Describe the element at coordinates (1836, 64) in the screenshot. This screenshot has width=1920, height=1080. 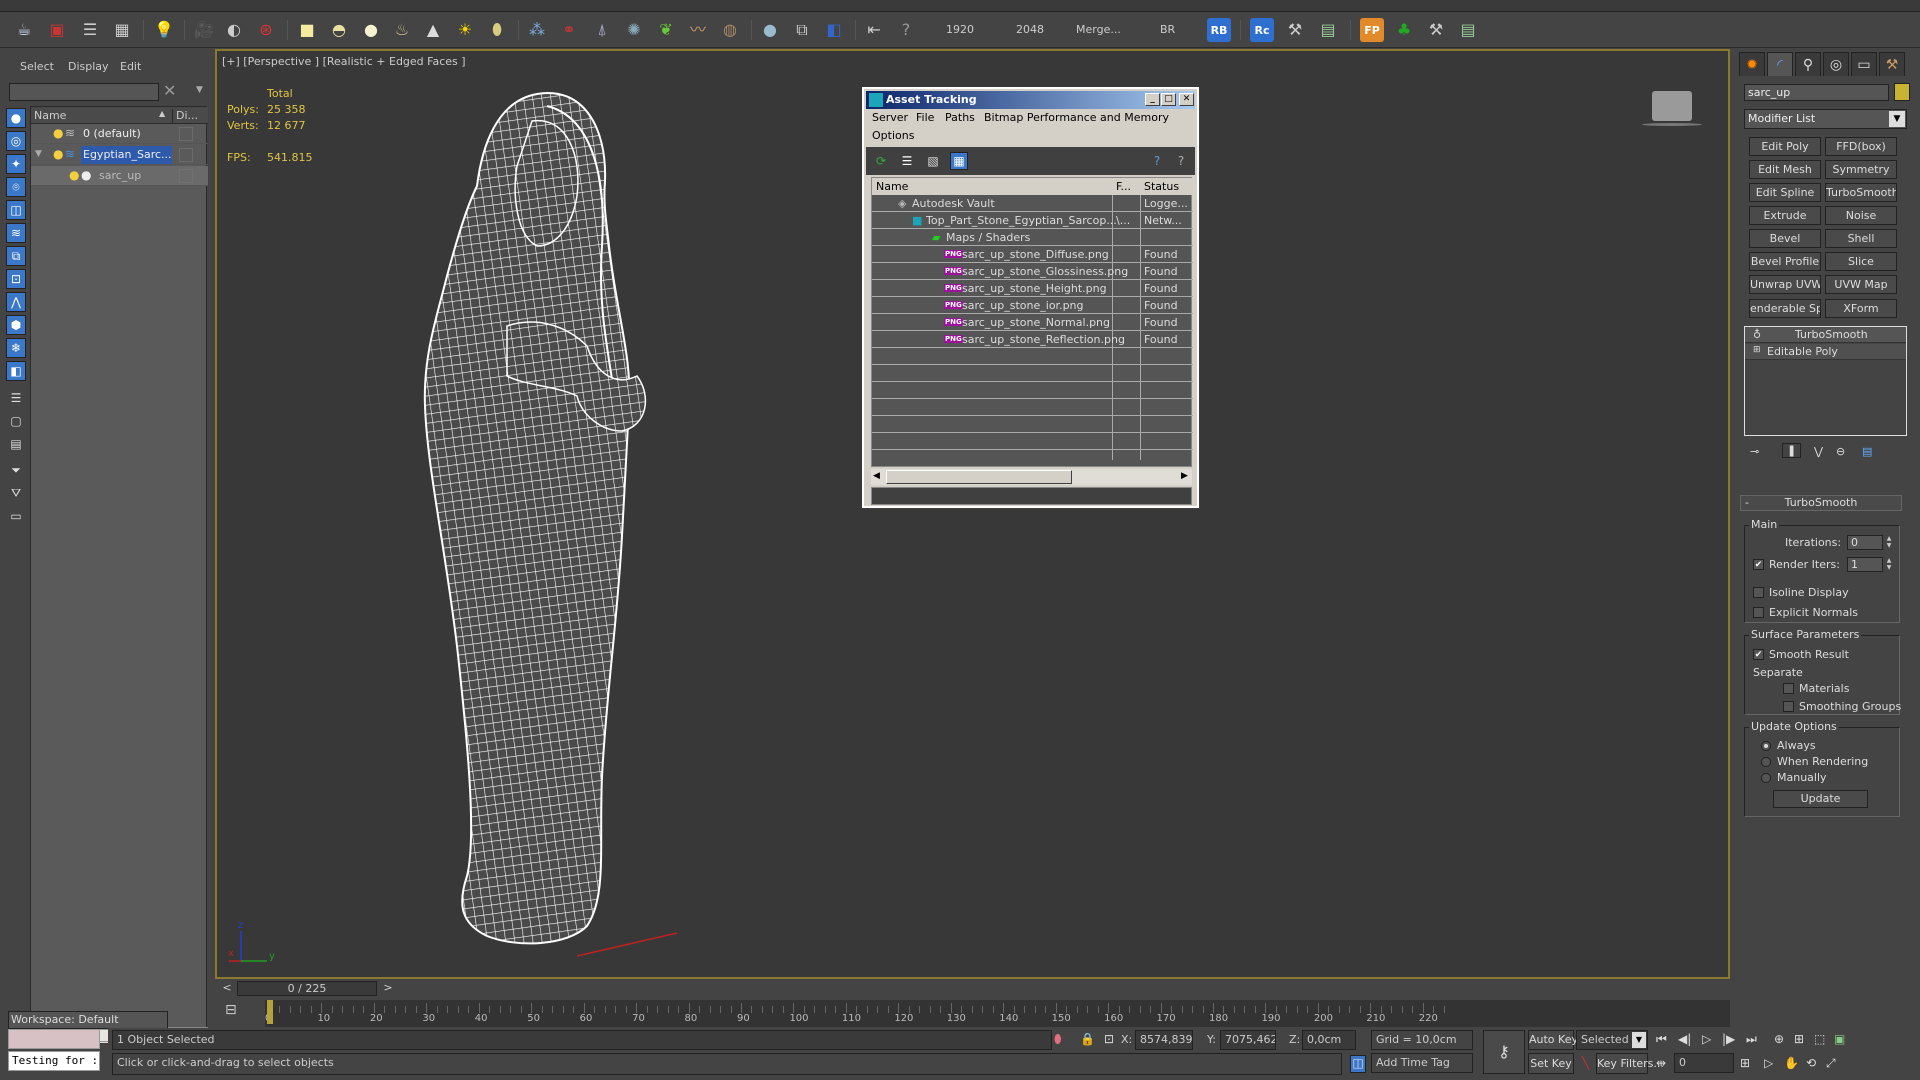
I see `motion-tab-icon: ◎` at that location.